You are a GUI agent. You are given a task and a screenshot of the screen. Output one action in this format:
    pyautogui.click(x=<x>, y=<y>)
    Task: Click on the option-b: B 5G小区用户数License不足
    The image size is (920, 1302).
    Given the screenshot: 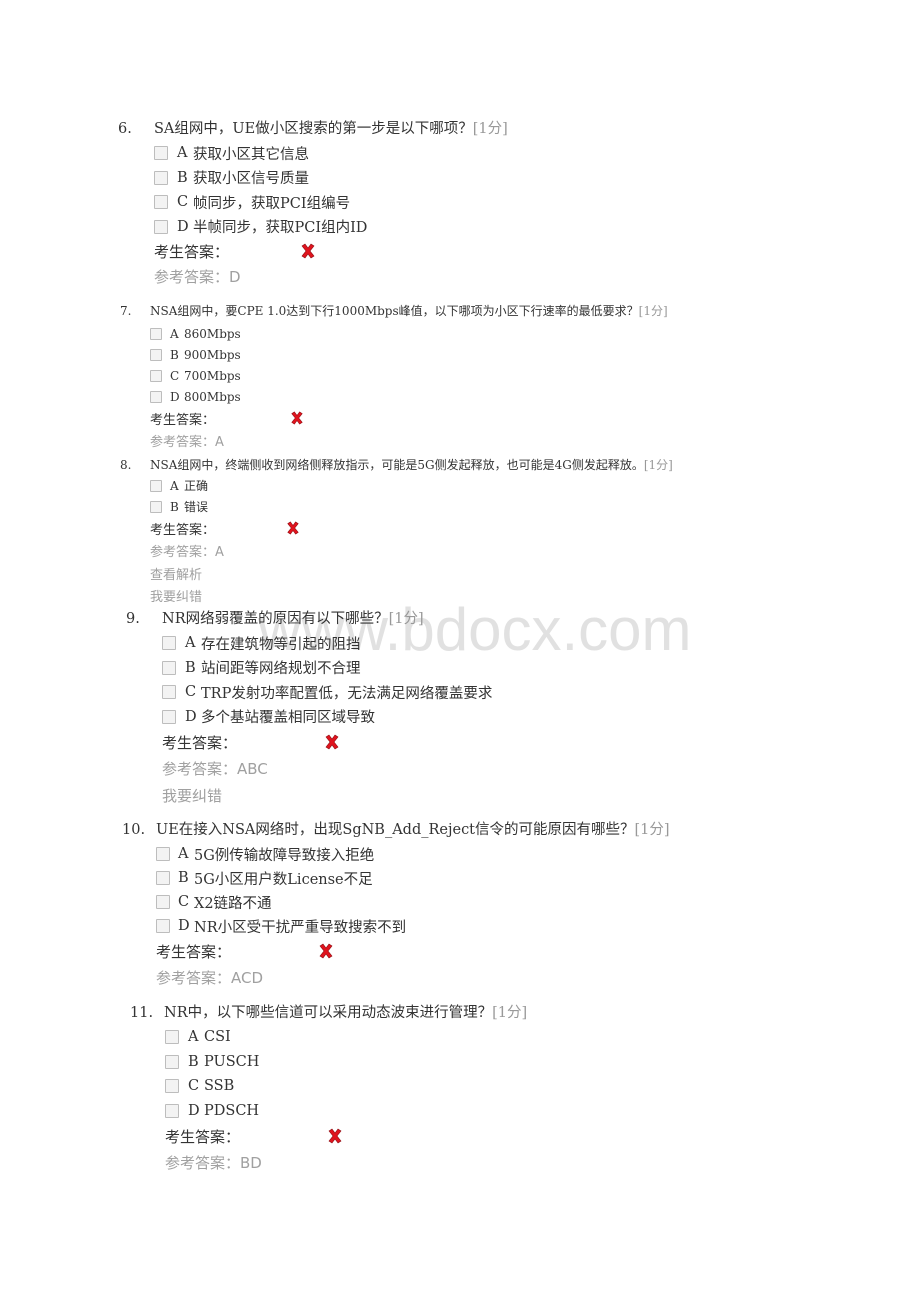 What is the action you would take?
    pyautogui.click(x=413, y=878)
    